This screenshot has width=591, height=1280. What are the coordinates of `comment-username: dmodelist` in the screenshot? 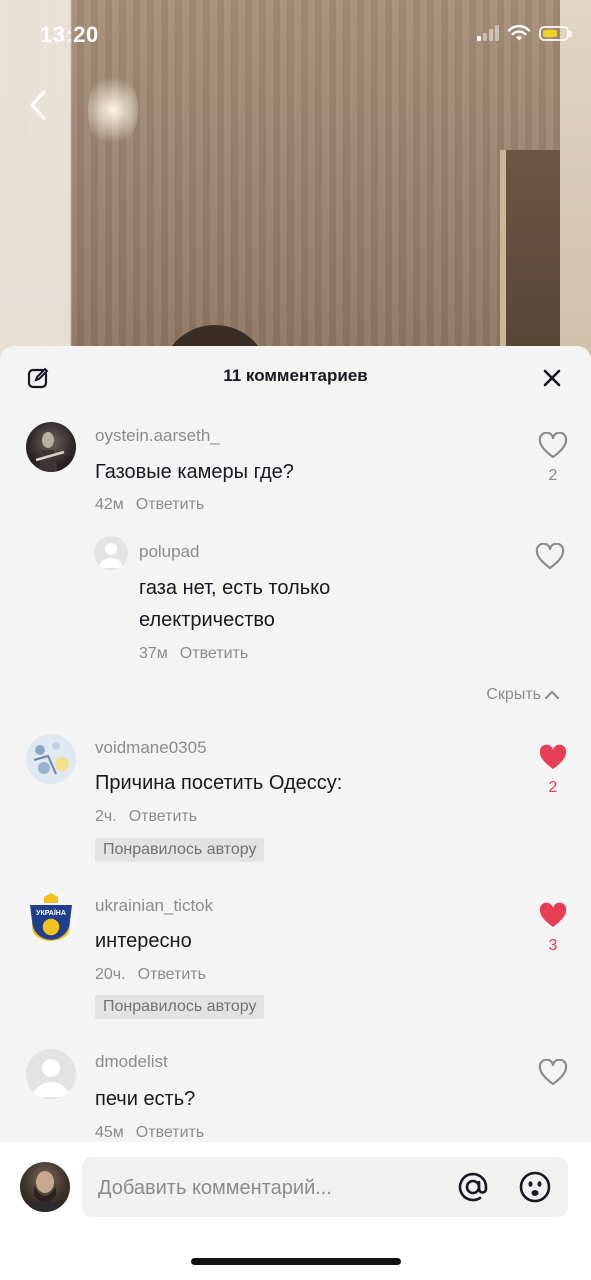 It's located at (131, 1062).